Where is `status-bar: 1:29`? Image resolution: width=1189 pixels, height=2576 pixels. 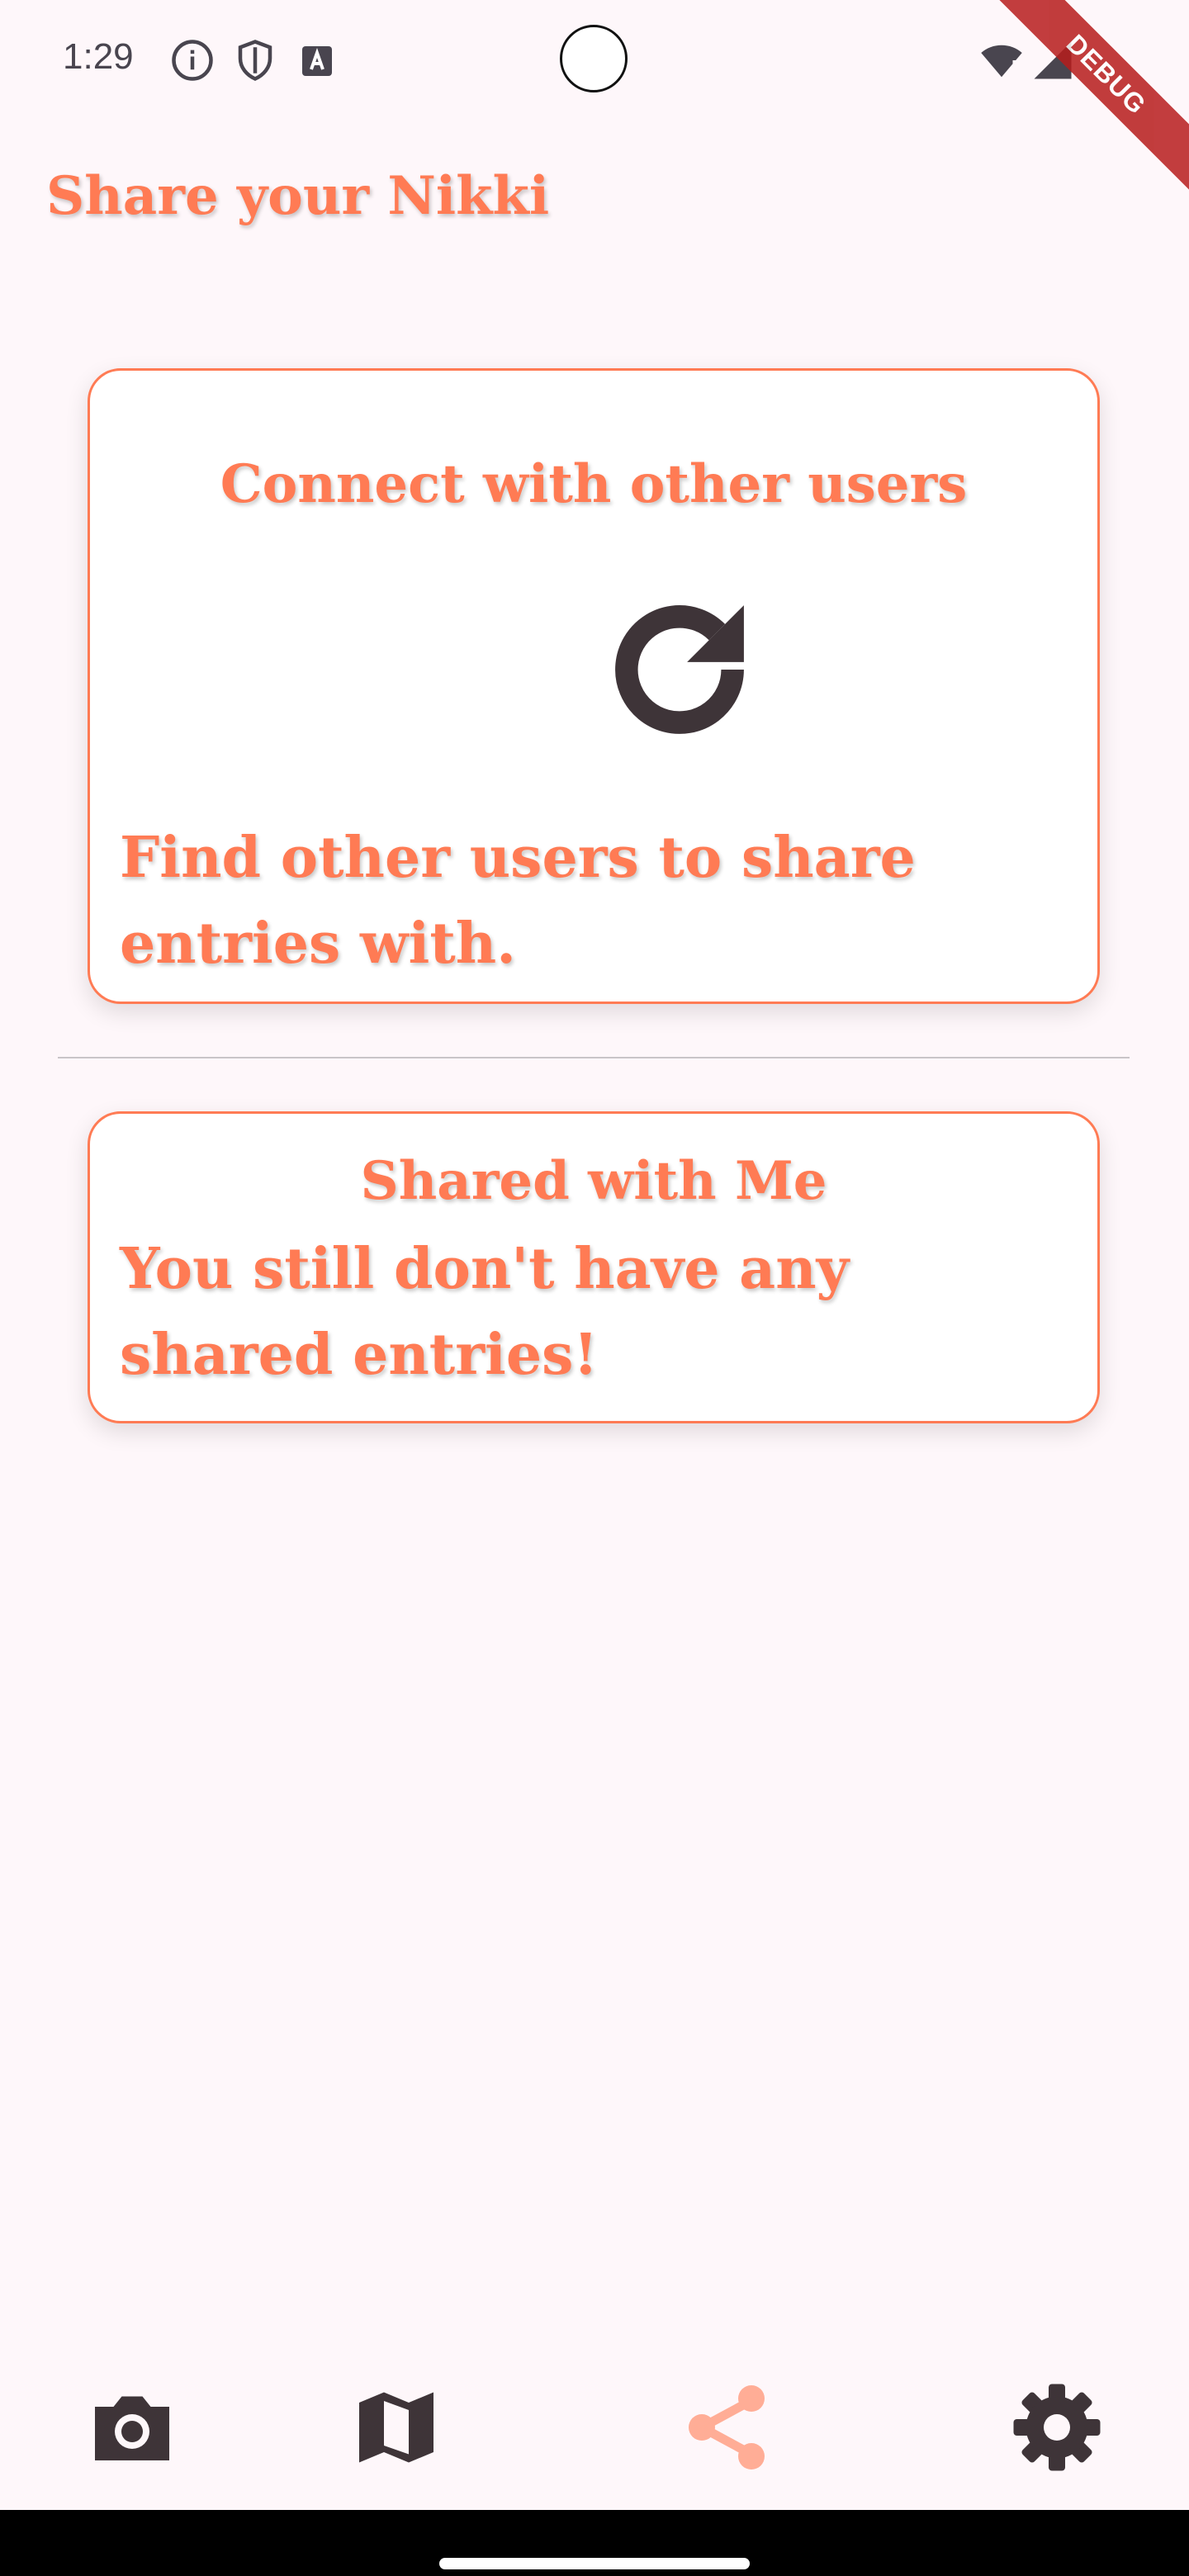
status-bar: 1:29 is located at coordinates (594, 62).